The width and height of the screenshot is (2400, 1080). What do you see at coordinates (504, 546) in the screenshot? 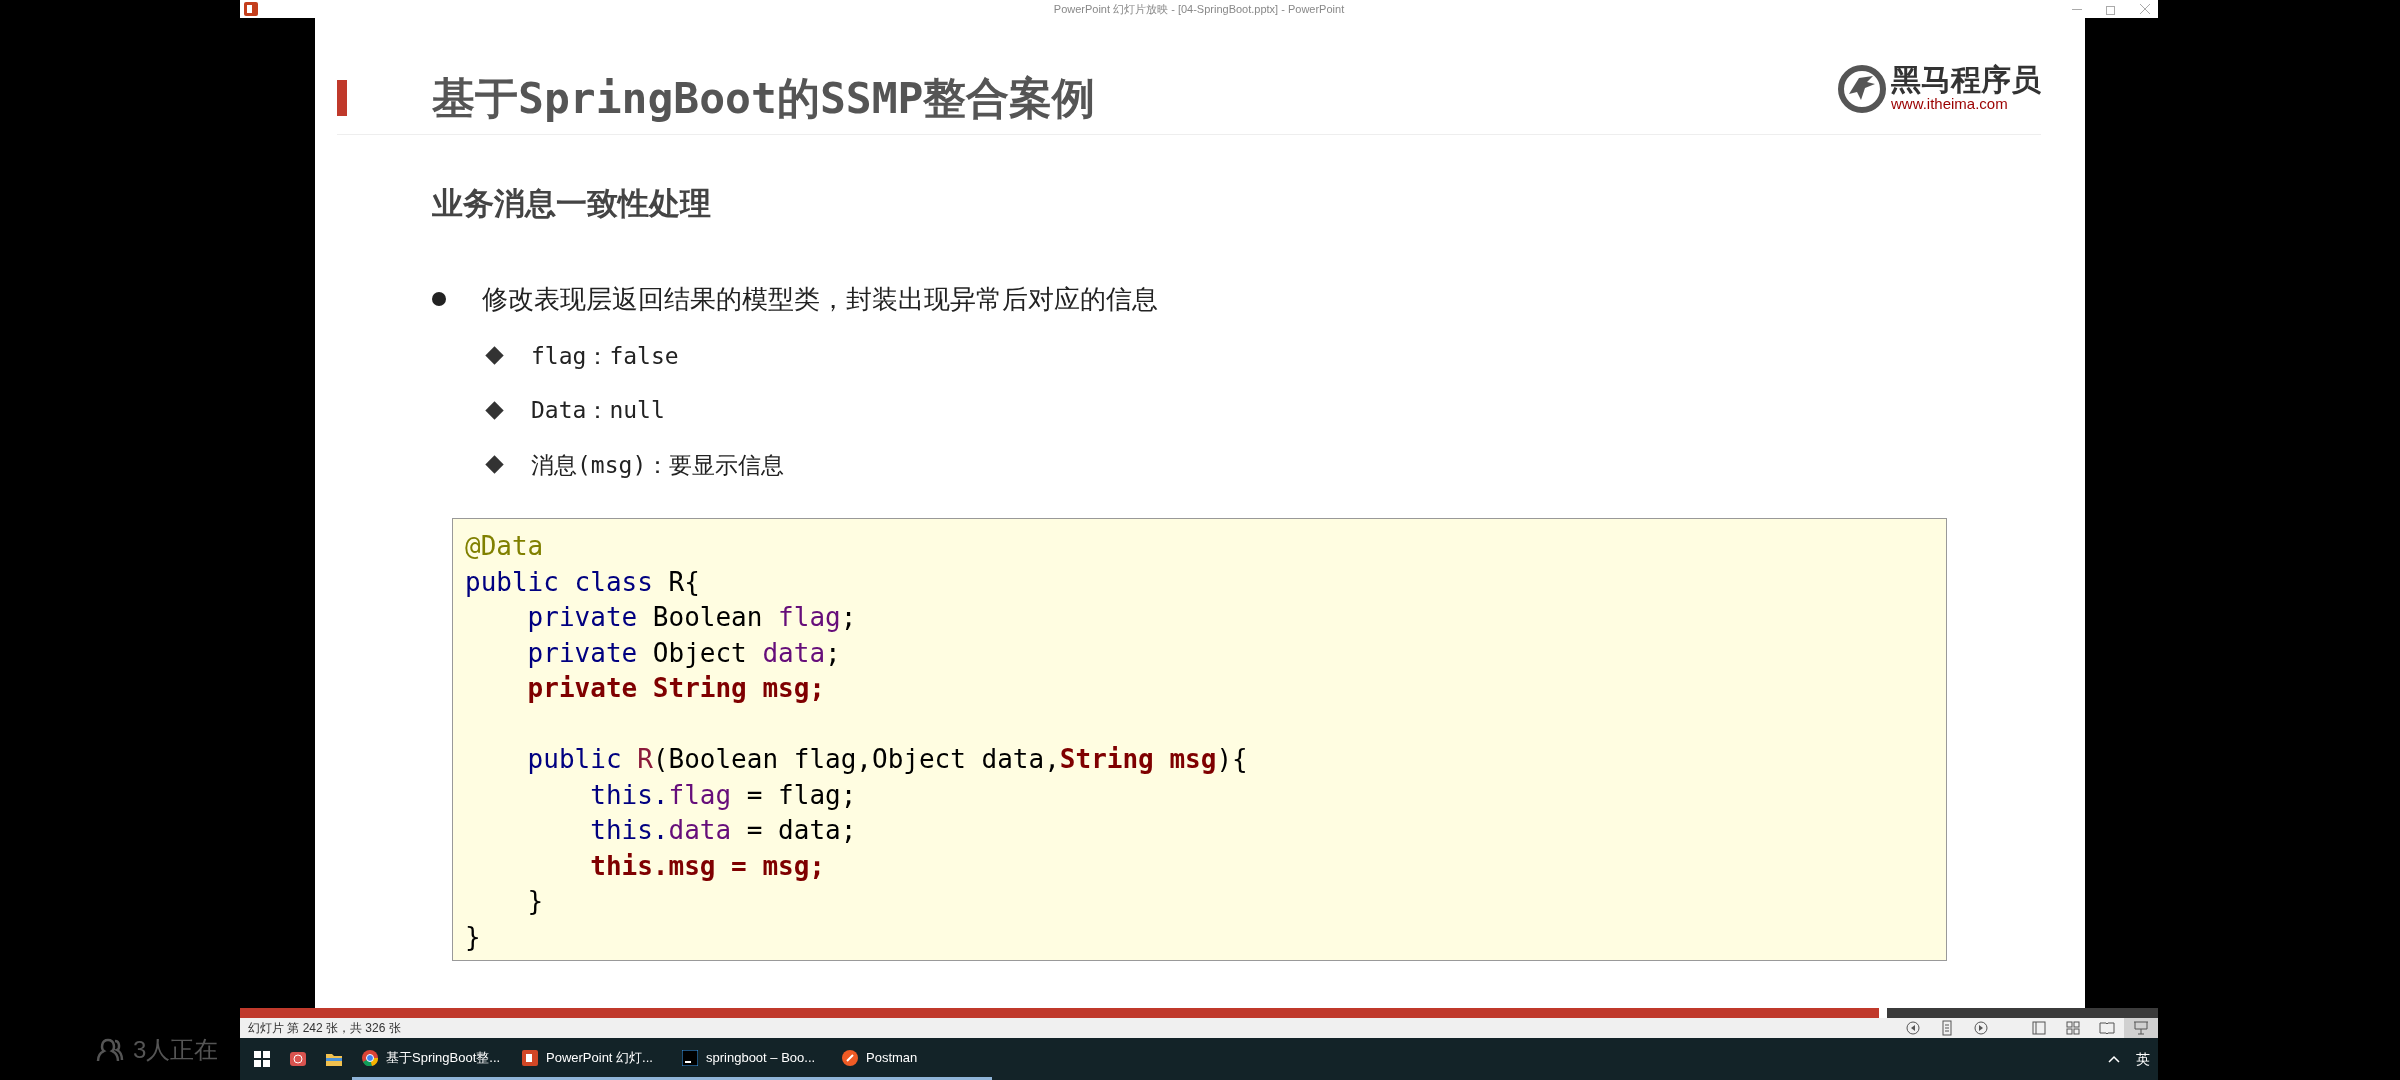
I see `code-line: @Data` at bounding box center [504, 546].